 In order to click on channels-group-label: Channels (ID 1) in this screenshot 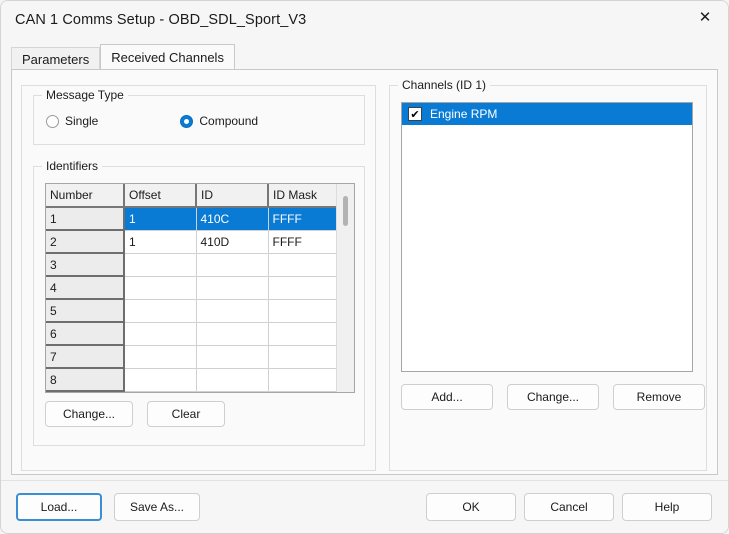, I will do `click(444, 85)`.